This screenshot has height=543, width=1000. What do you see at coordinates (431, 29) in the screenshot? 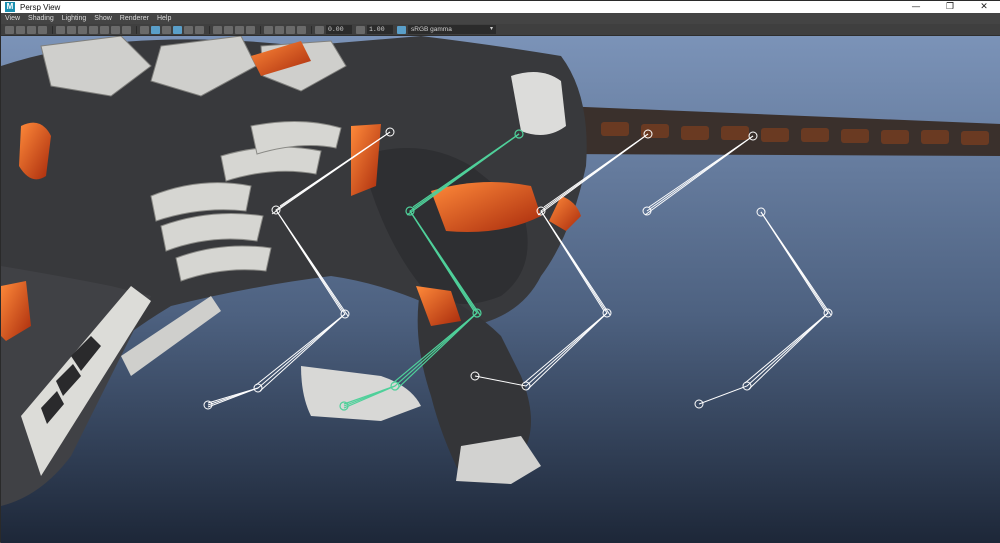
I see `color-space-value: sRGB gamma` at bounding box center [431, 29].